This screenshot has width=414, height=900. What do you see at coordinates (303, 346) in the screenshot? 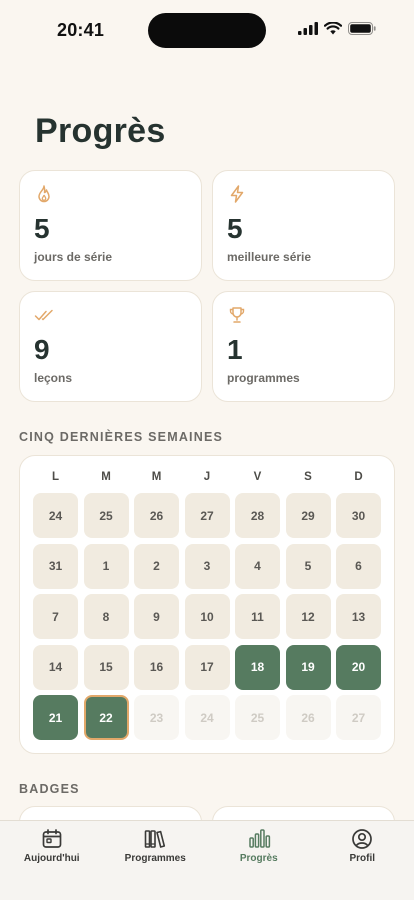
I see `stat-card-programs: 1 programmes` at bounding box center [303, 346].